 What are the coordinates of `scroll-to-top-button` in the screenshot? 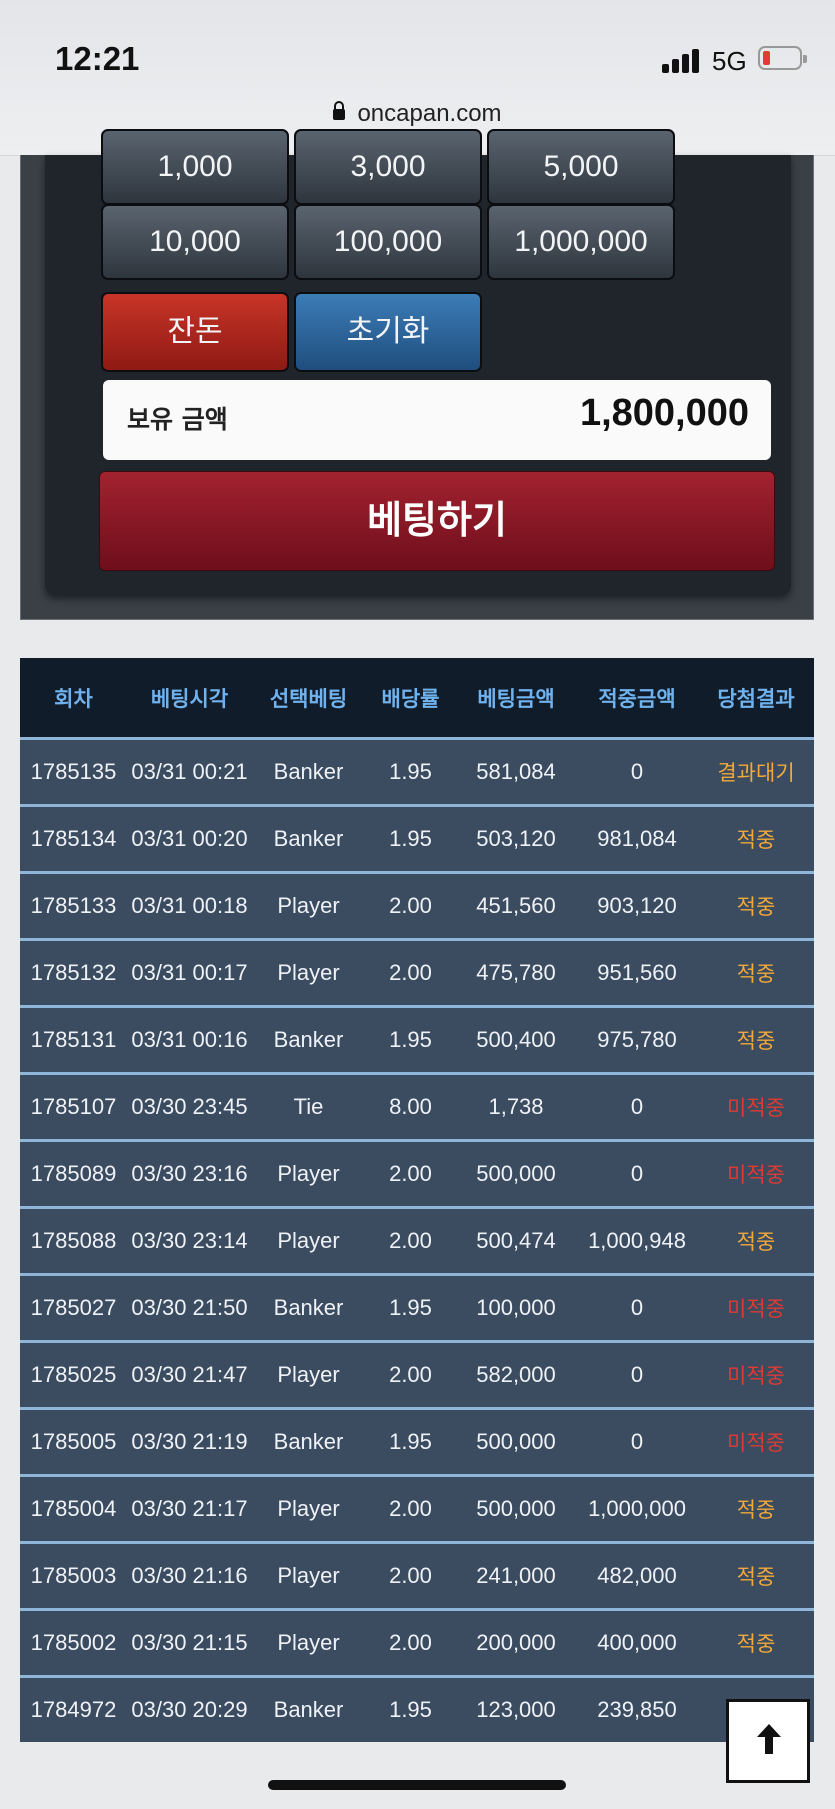 It's located at (768, 1741).